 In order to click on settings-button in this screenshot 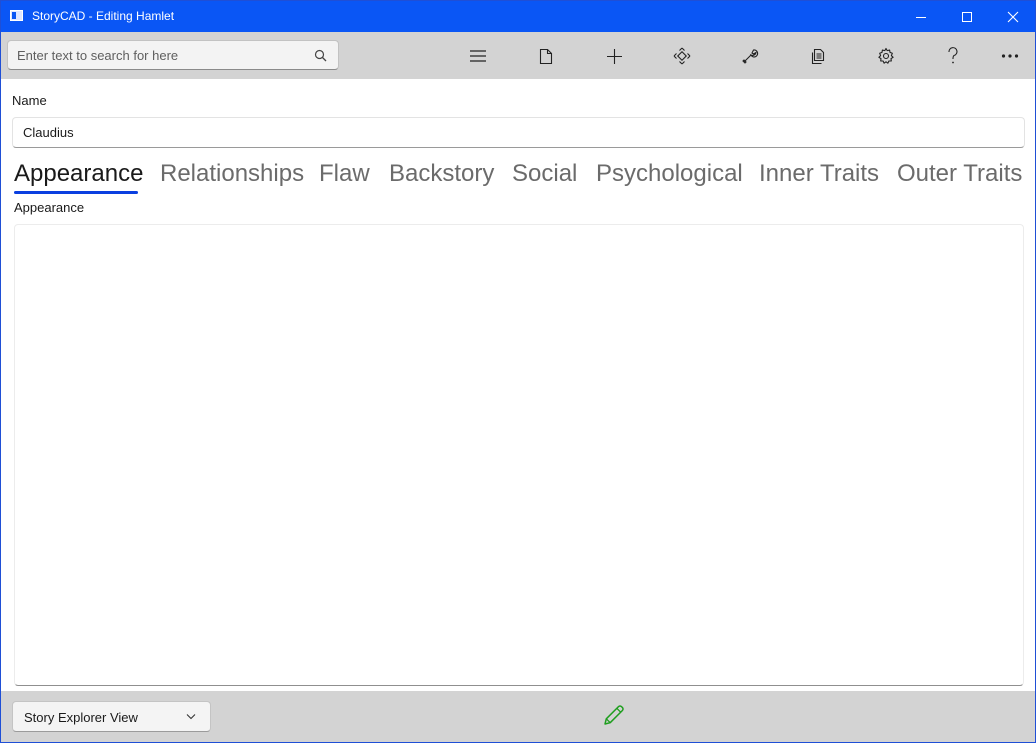, I will do `click(886, 56)`.